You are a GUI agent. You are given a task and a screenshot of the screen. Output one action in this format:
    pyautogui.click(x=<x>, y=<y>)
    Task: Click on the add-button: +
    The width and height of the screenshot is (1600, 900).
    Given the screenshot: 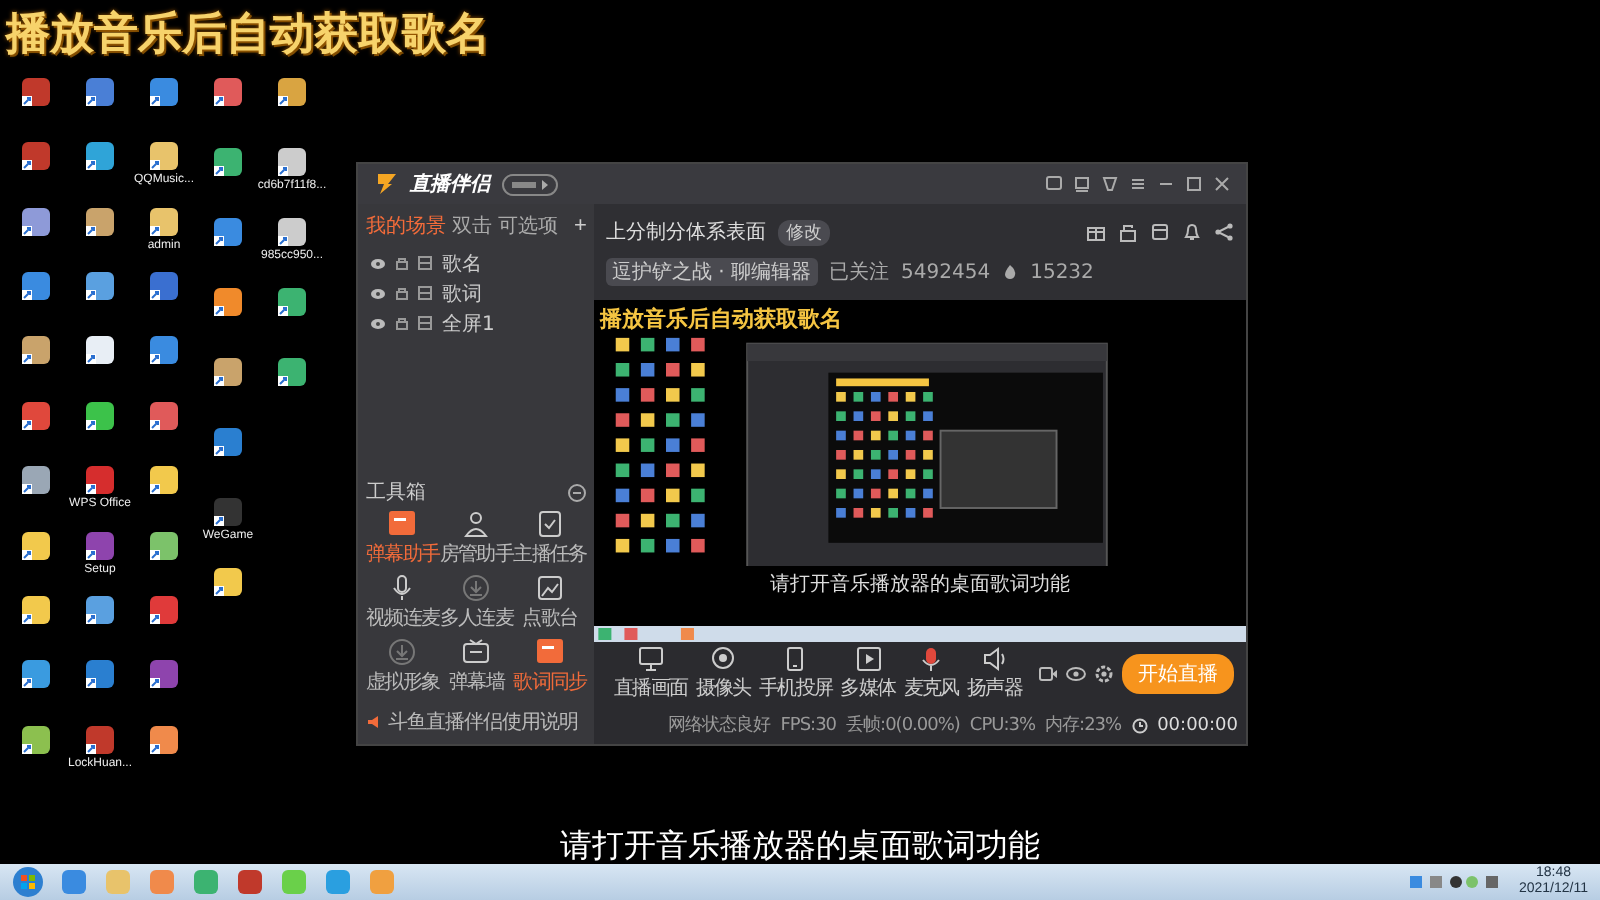 What is the action you would take?
    pyautogui.click(x=580, y=226)
    